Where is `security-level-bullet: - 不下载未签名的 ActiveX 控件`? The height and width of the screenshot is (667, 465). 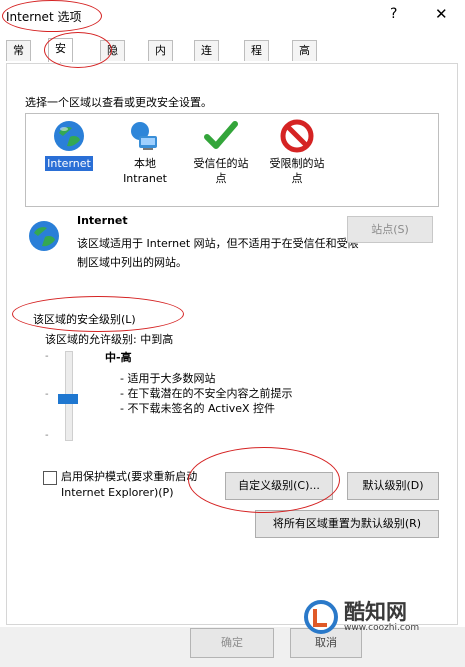 security-level-bullet: - 不下载未签名的 ActiveX 控件 is located at coordinates (198, 408).